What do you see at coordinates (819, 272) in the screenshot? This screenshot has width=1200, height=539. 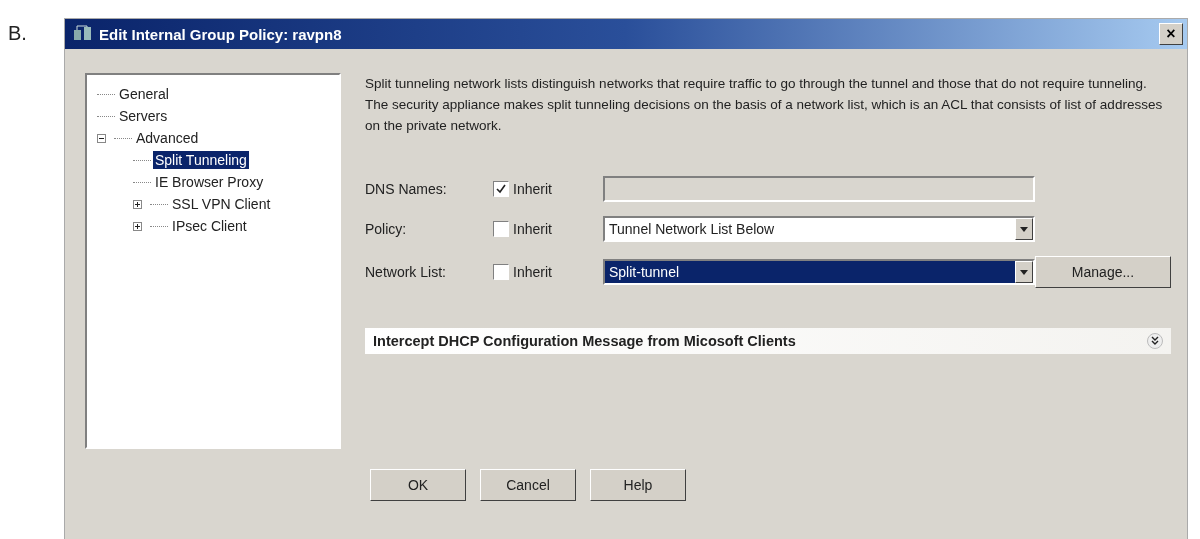 I see `dropdown: Split-tunnel` at bounding box center [819, 272].